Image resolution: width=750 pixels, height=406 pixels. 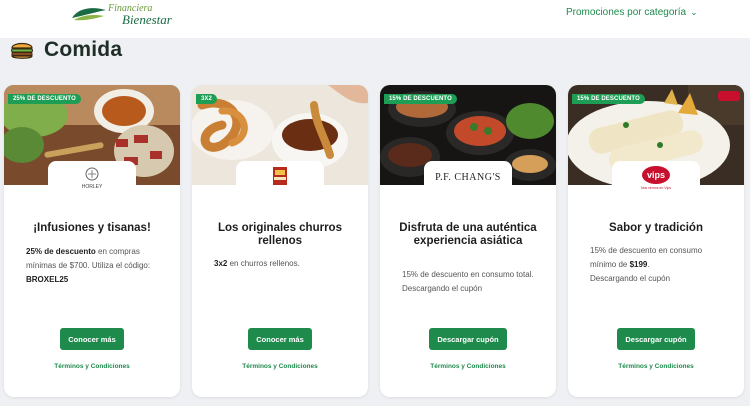 I want to click on brand-name: P.F. CHANG'S, so click(x=468, y=177).